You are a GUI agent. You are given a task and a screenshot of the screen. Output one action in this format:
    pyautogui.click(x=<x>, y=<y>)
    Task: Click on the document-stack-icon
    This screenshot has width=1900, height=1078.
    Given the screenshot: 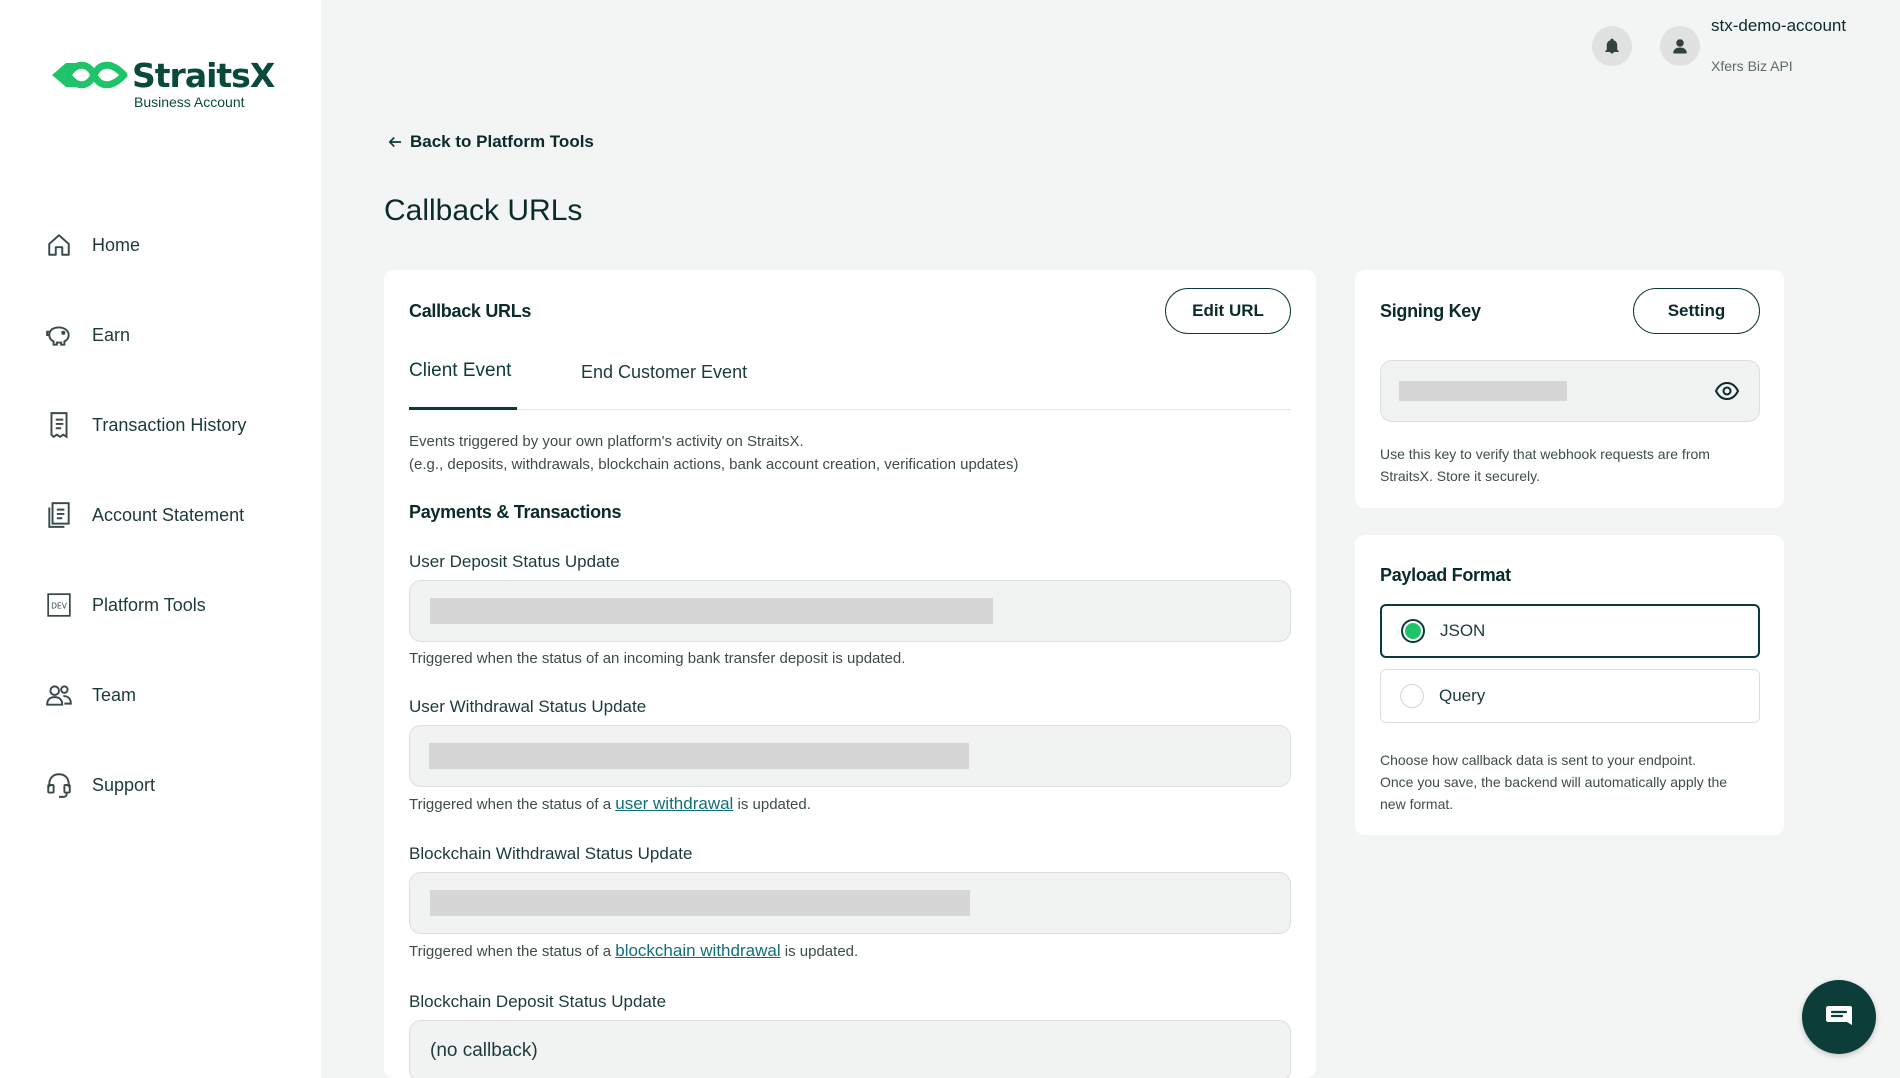 What is the action you would take?
    pyautogui.click(x=59, y=515)
    